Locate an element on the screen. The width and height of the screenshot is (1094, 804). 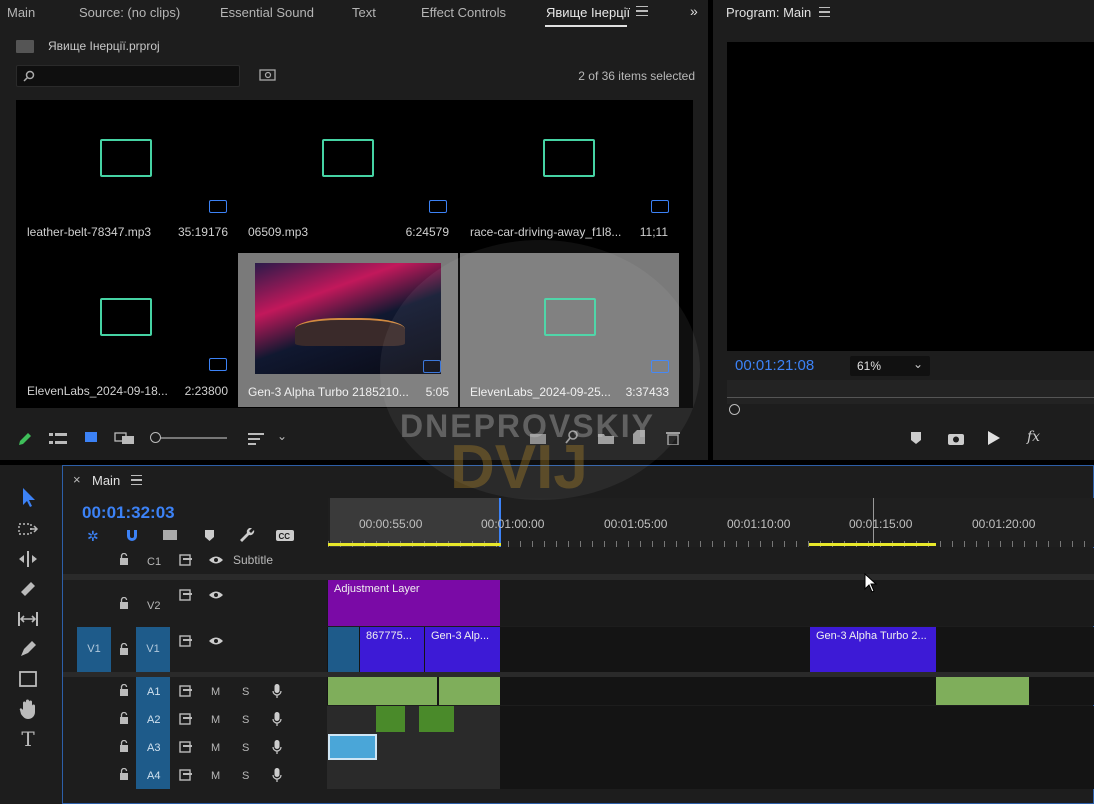
timeline-tab: Main is located at coordinates (106, 480).